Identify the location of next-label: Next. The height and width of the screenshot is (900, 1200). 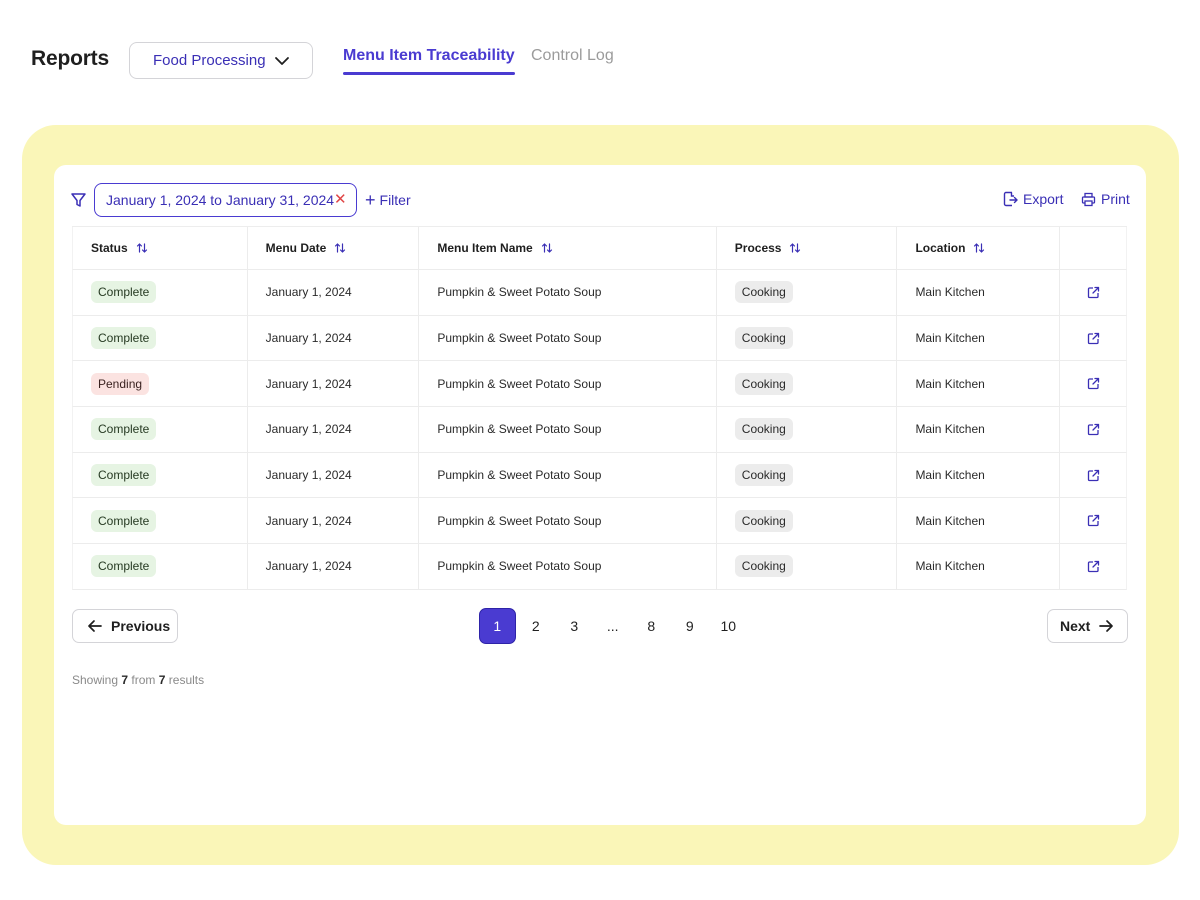
(1075, 626).